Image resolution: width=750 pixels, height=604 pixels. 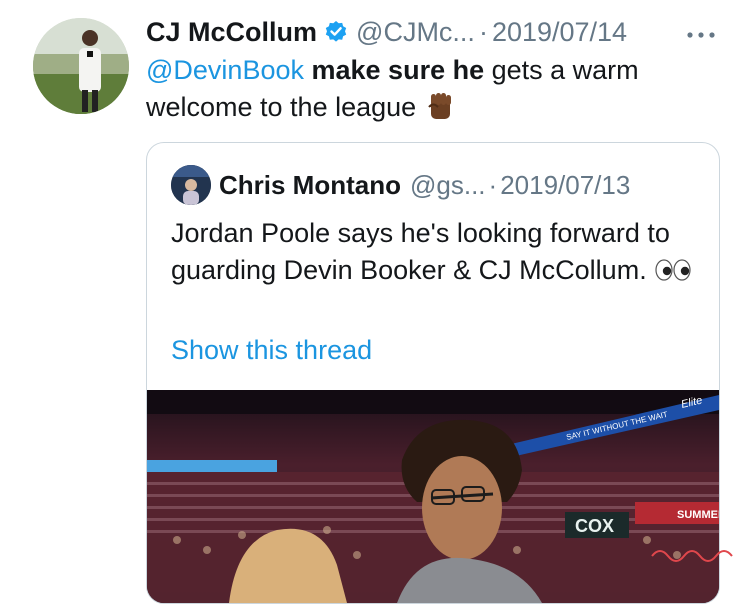 What do you see at coordinates (440, 106) in the screenshot?
I see `raised-fist-icon` at bounding box center [440, 106].